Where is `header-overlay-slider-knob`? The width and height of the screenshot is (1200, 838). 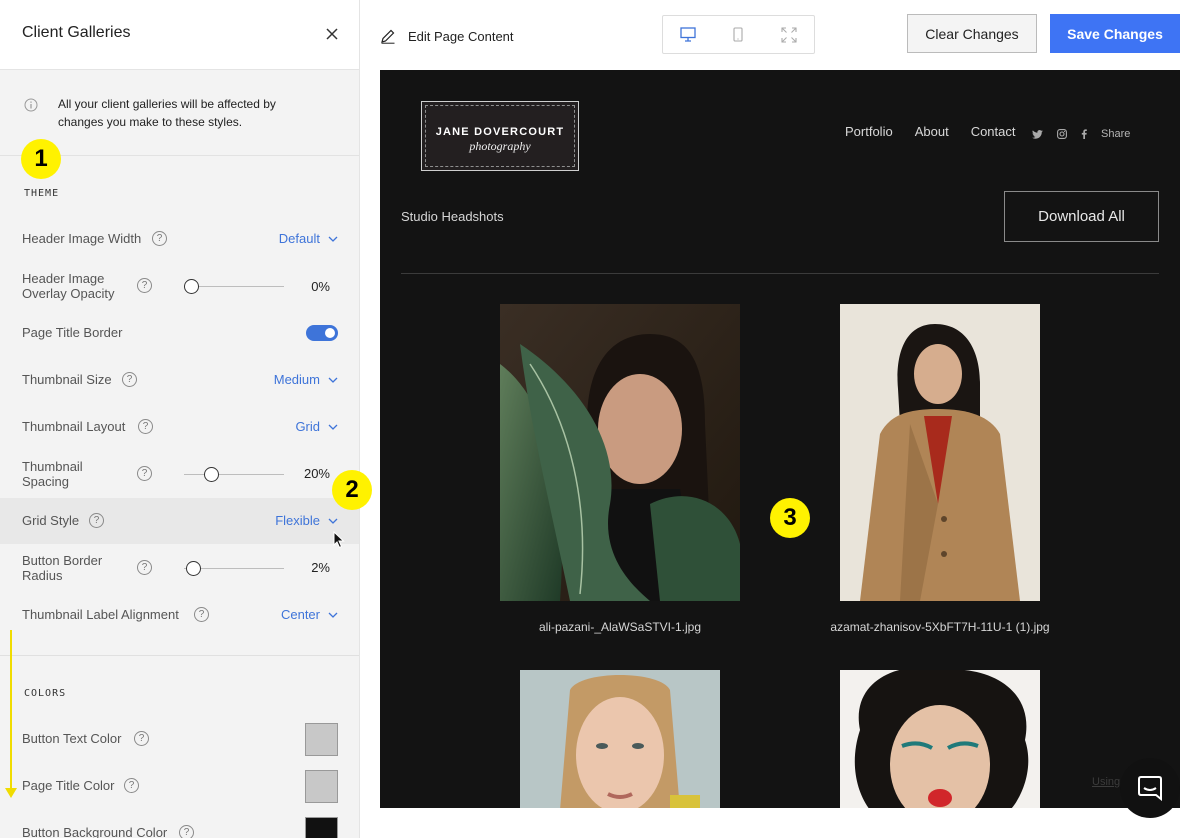
header-overlay-slider-knob is located at coordinates (191, 286).